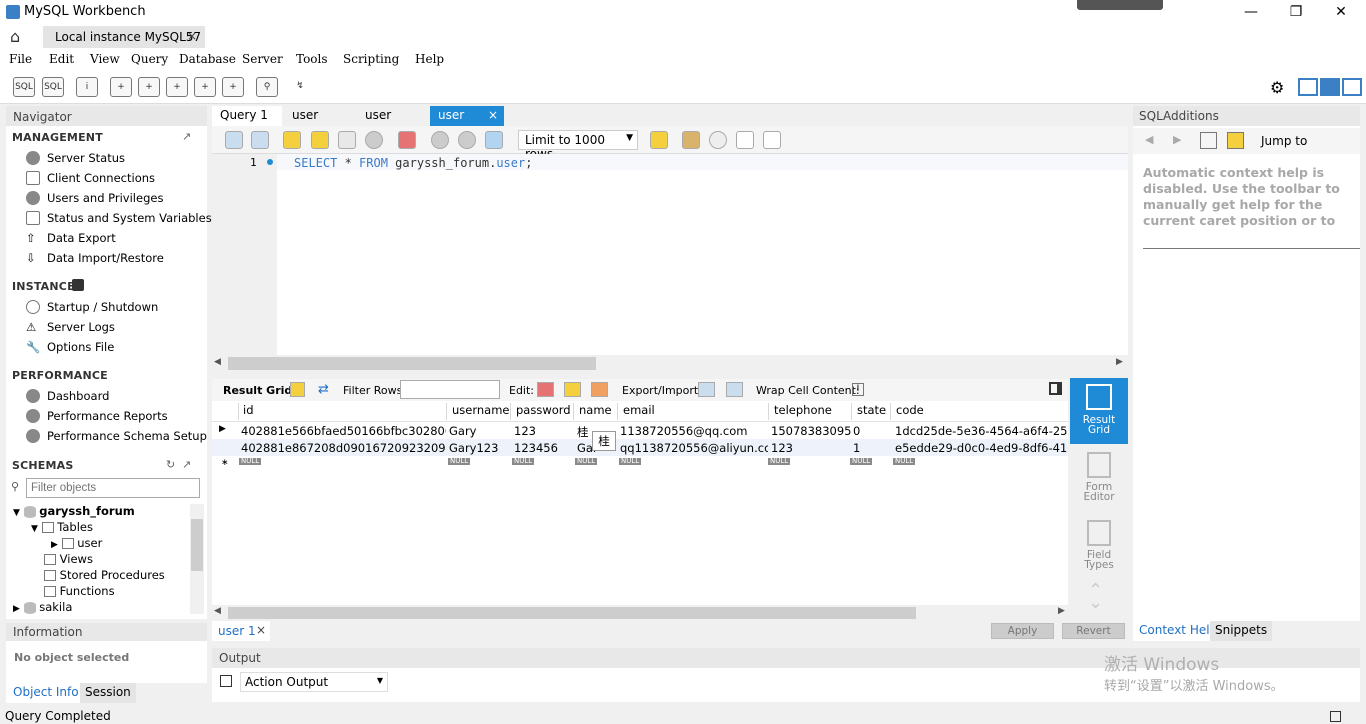  I want to click on cell-email: qq1138720556@aliyun.com, so click(694, 448).